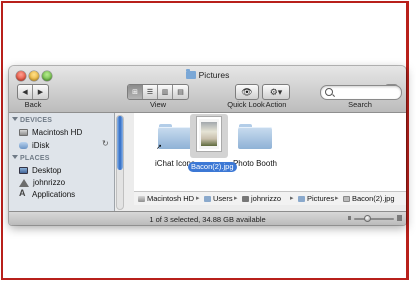 The width and height of the screenshot is (416, 285). I want to click on folder-photo-booth, so click(255, 136).